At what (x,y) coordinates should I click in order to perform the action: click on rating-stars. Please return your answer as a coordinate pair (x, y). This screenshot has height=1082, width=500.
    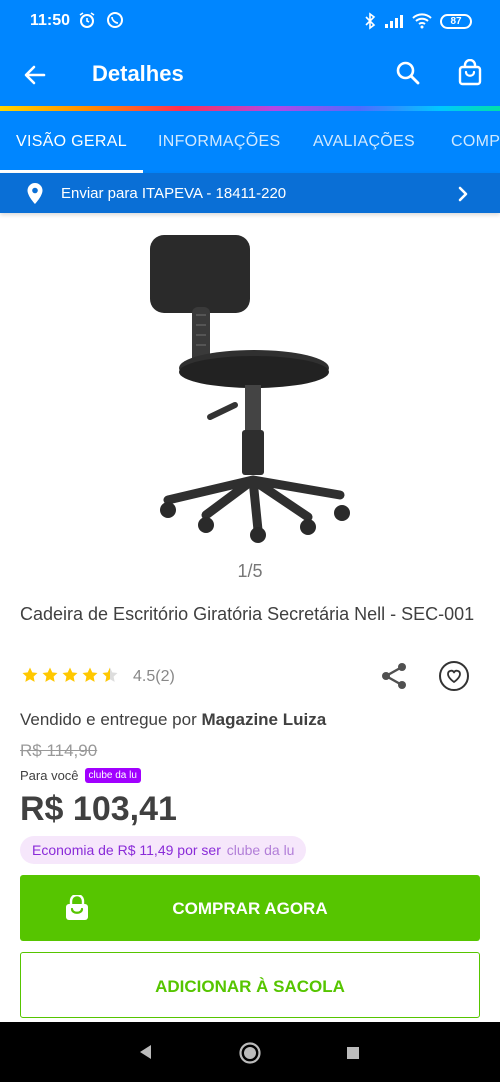
    Looking at the image, I should click on (70, 675).